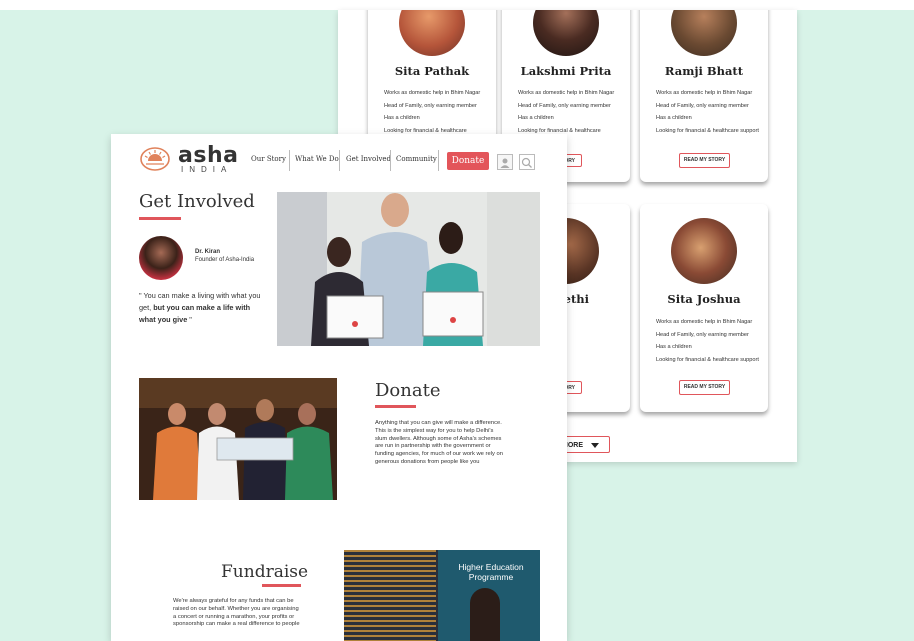  Describe the element at coordinates (190, 319) in the screenshot. I see `quote-end: "` at that location.